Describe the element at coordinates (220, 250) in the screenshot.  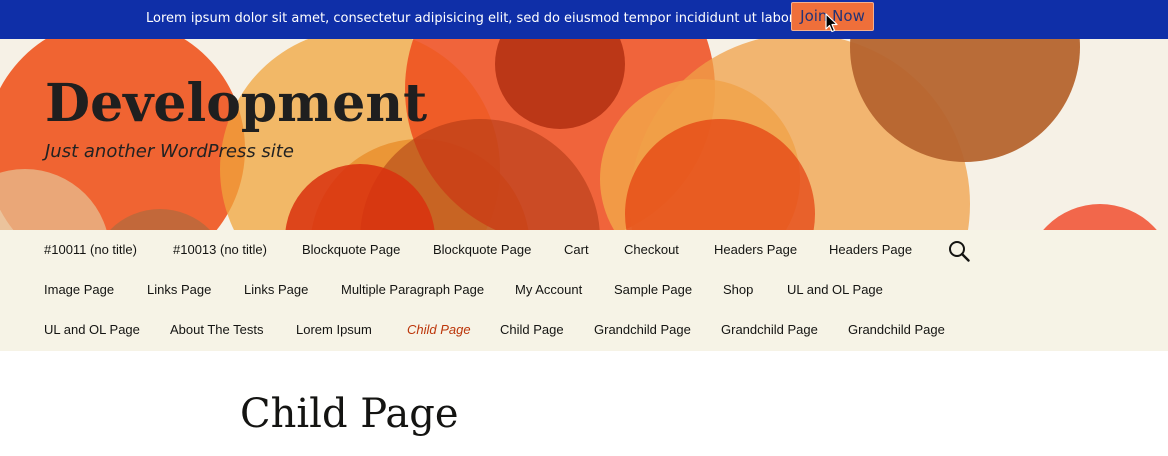
I see `nav-item: #10013 (no title)` at that location.